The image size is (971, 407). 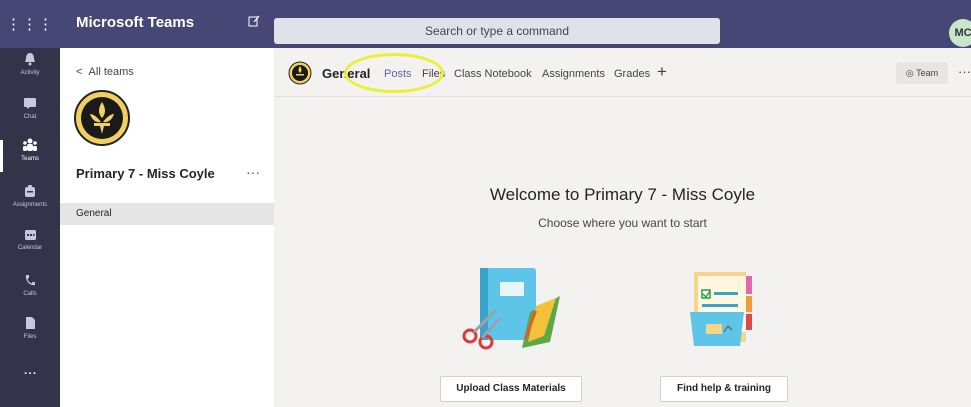 What do you see at coordinates (30, 73) in the screenshot?
I see `rail-label: Activity` at bounding box center [30, 73].